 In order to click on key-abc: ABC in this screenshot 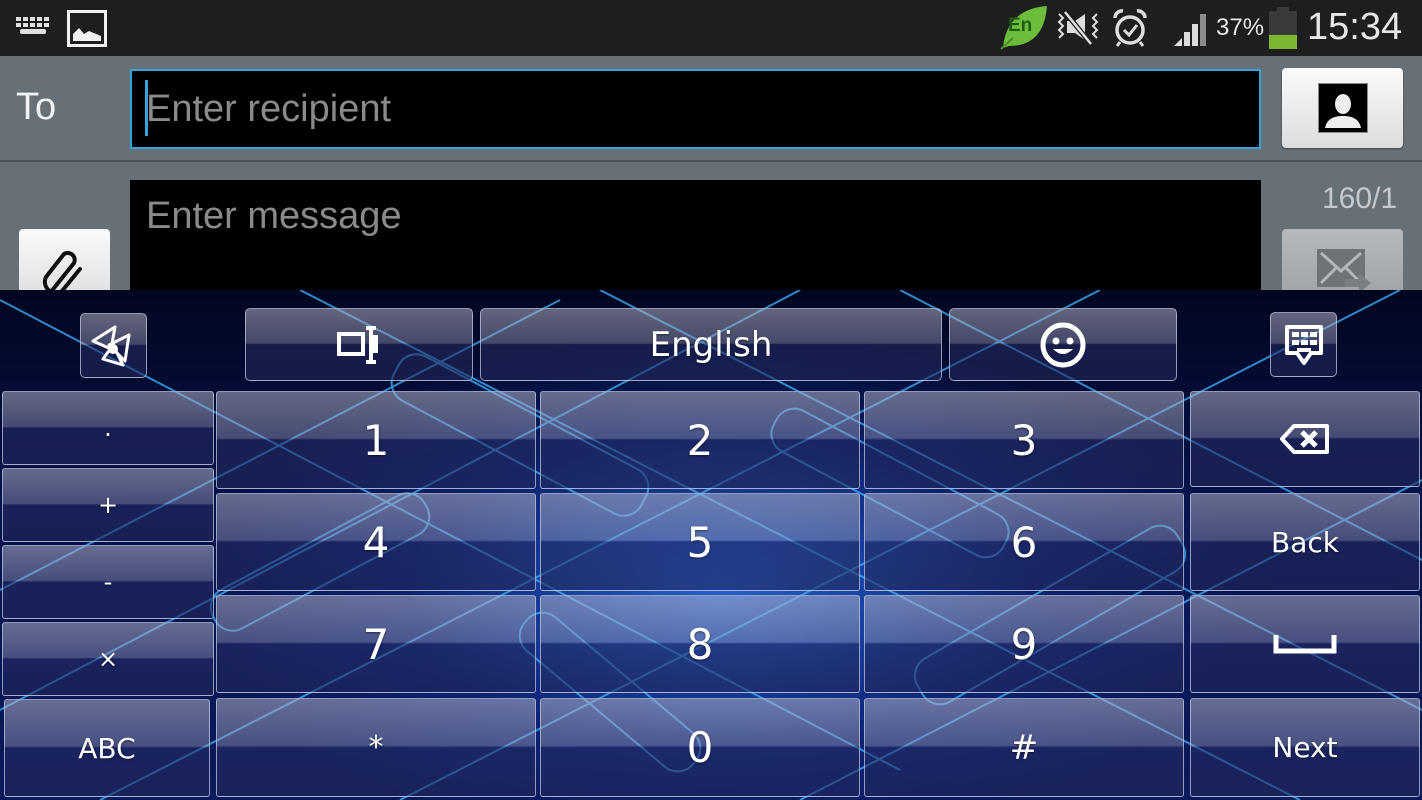, I will do `click(107, 748)`.